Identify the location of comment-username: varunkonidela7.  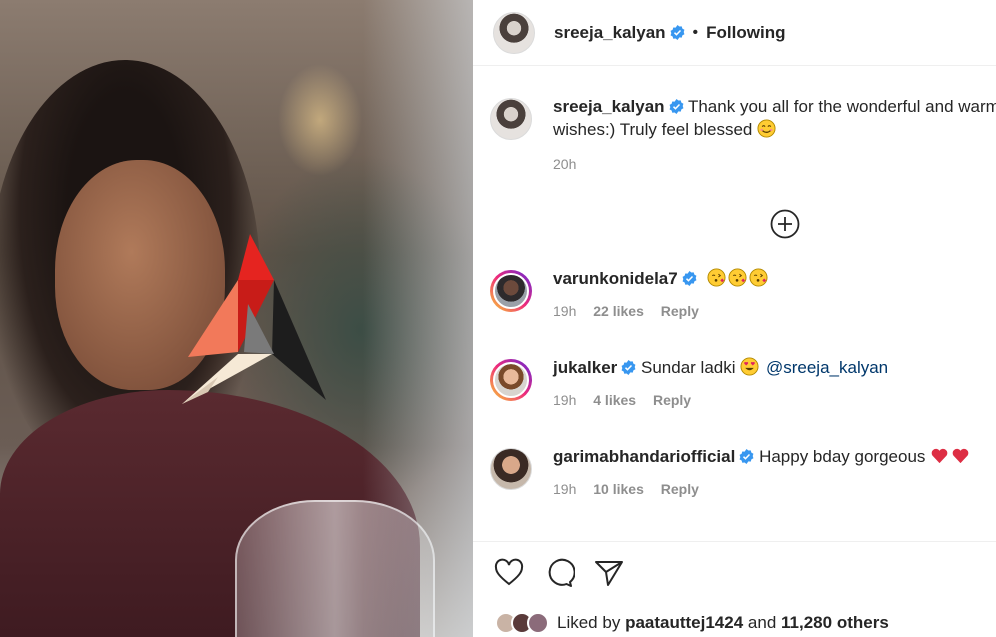
(615, 278).